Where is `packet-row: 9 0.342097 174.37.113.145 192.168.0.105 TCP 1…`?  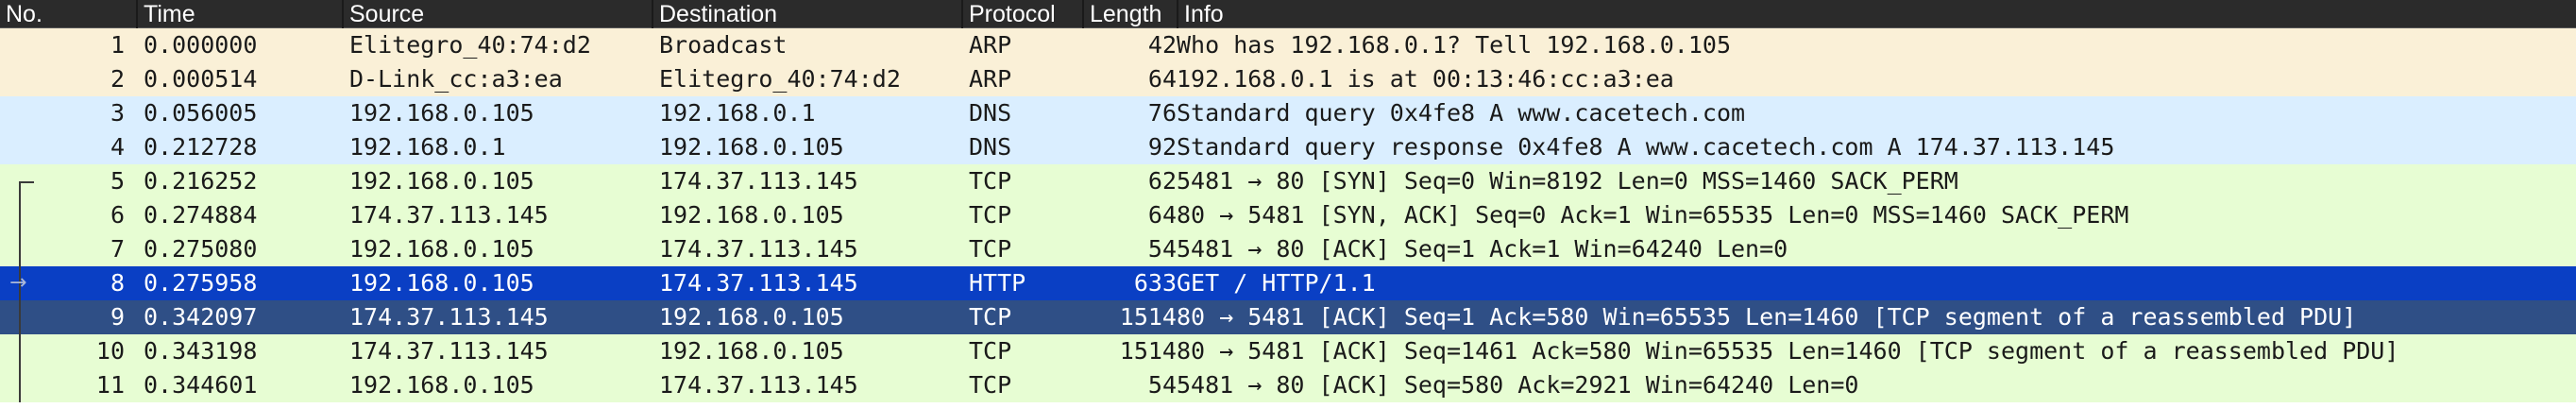
packet-row: 9 0.342097 174.37.113.145 192.168.0.105 TCP 1… is located at coordinates (1288, 317).